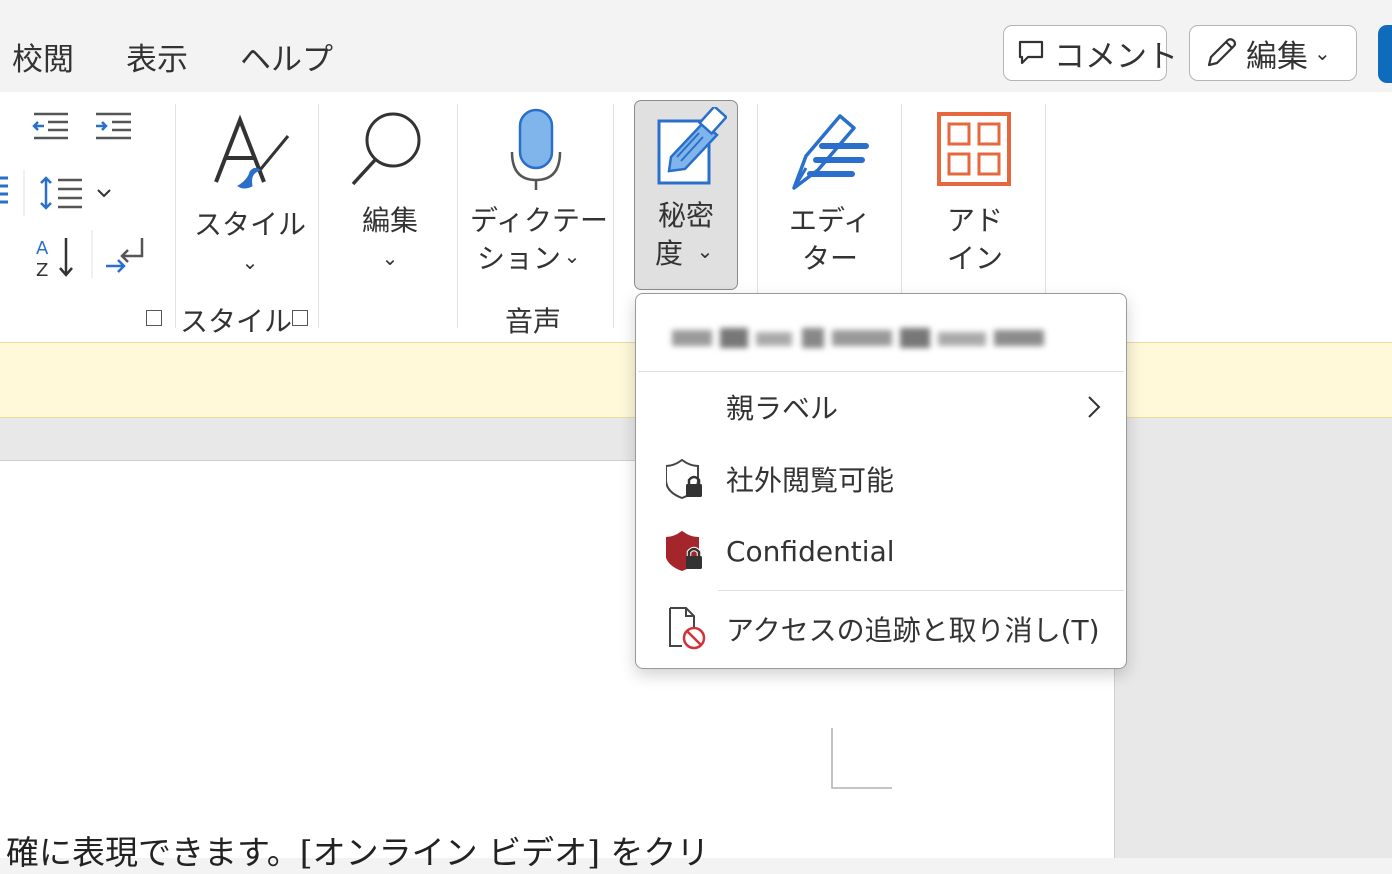 The image size is (1392, 874). I want to click on menu-item-label: アクセスの追跡と取り消し(T), so click(913, 630).